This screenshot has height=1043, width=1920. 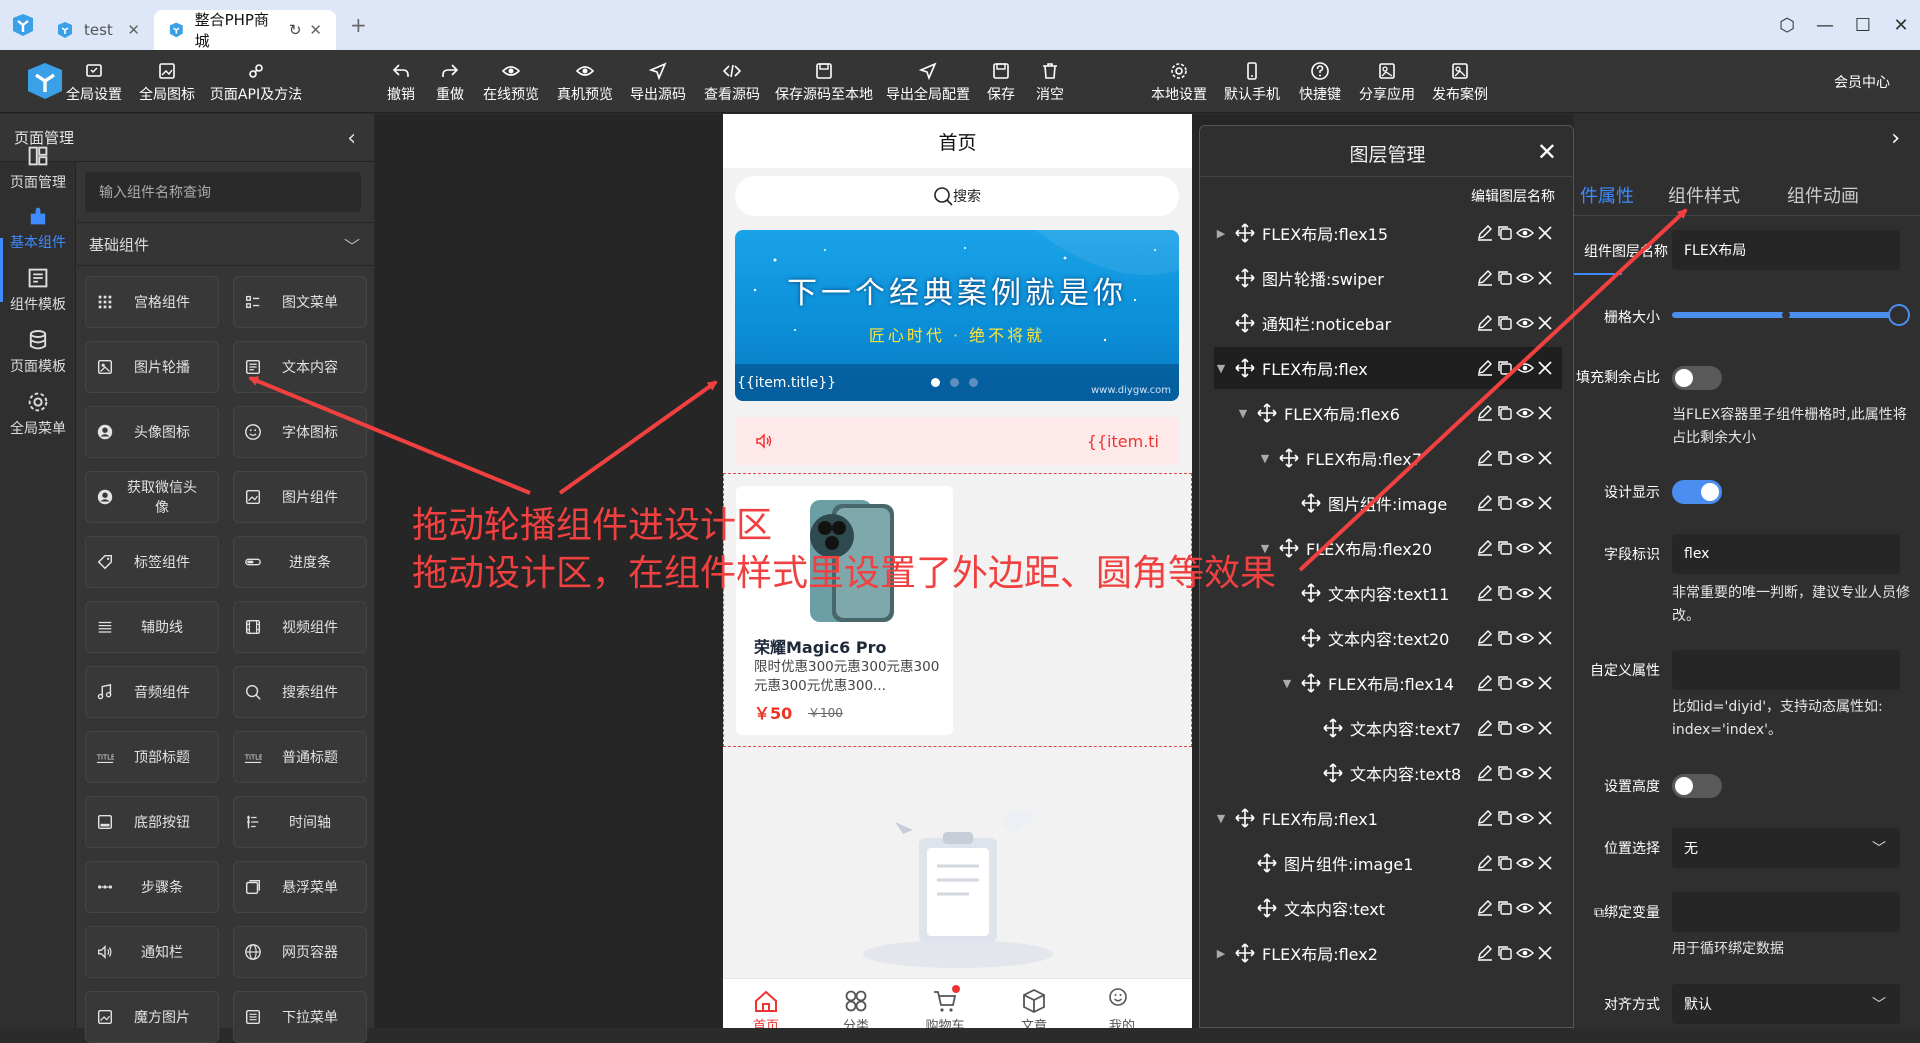 I want to click on slider-knob, so click(x=1899, y=315).